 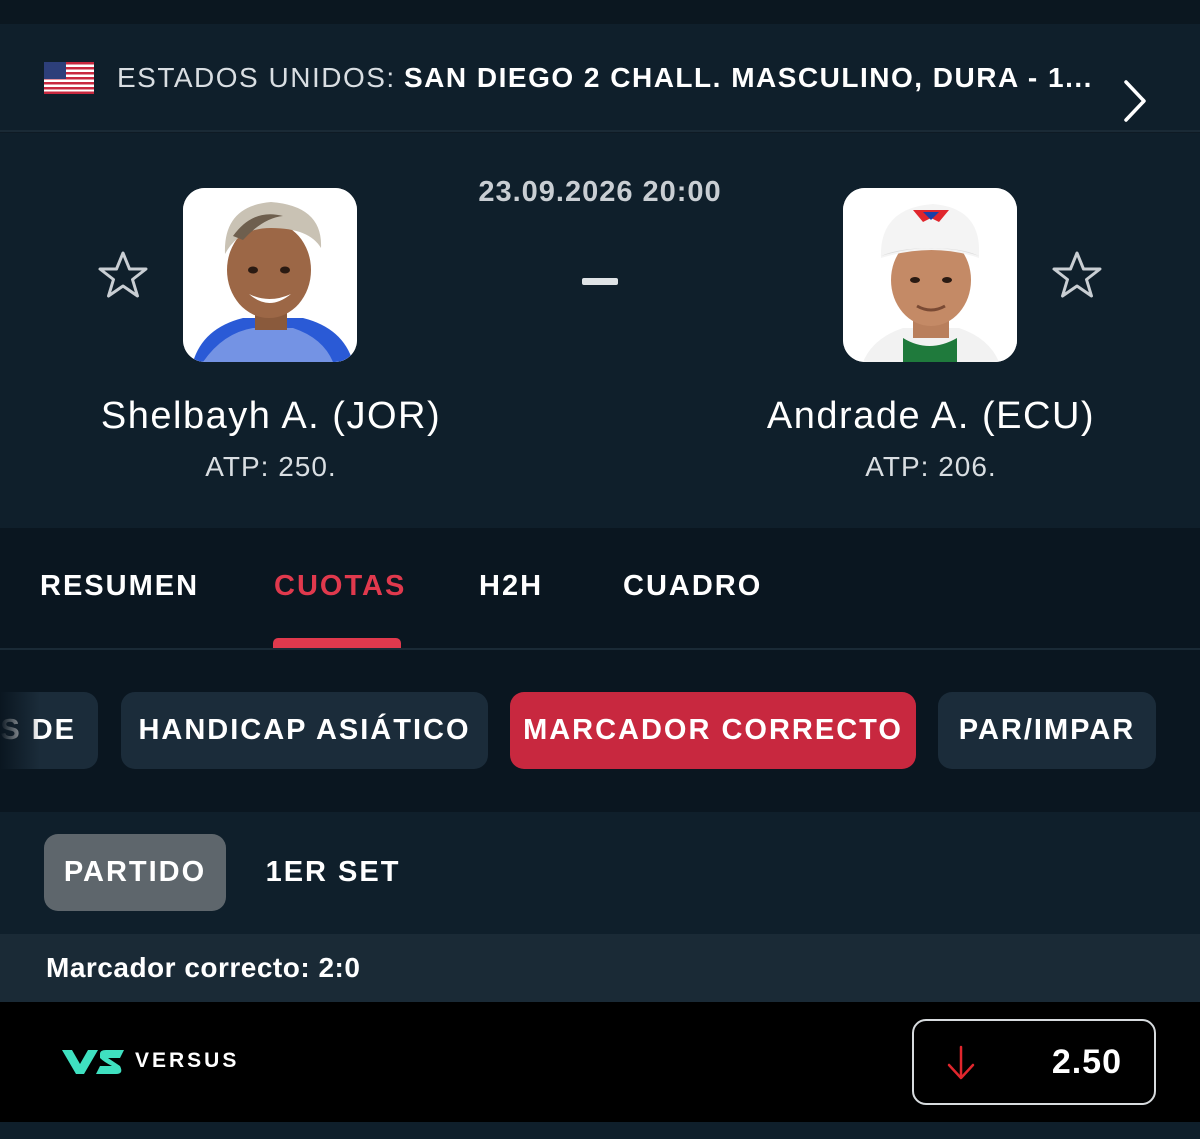 What do you see at coordinates (69, 78) in the screenshot?
I see `us-flag-icon` at bounding box center [69, 78].